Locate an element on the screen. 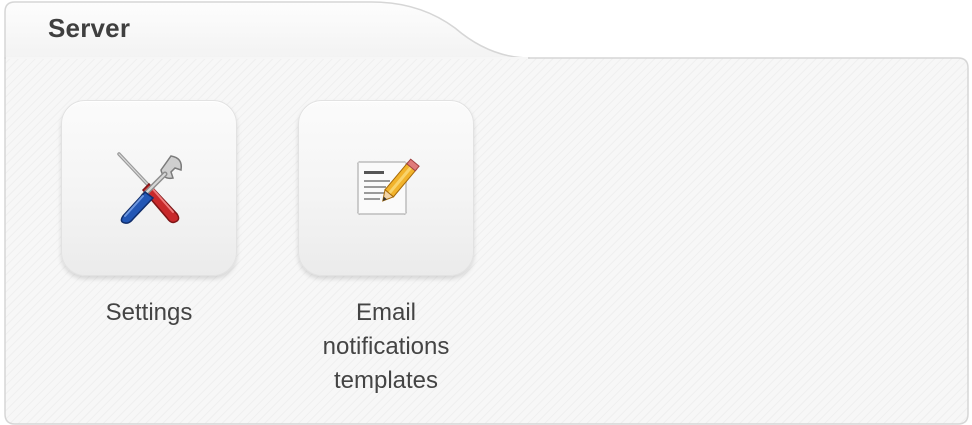 The height and width of the screenshot is (425, 972). email-templates-label-line-3: templates is located at coordinates (386, 380).